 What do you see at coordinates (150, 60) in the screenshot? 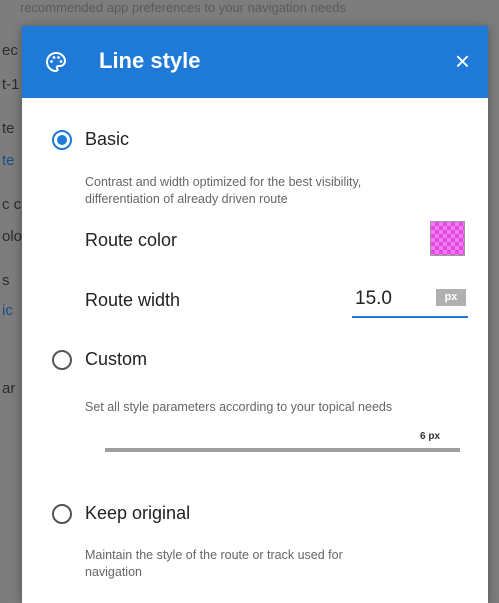
I see `dialog-title: Line style` at bounding box center [150, 60].